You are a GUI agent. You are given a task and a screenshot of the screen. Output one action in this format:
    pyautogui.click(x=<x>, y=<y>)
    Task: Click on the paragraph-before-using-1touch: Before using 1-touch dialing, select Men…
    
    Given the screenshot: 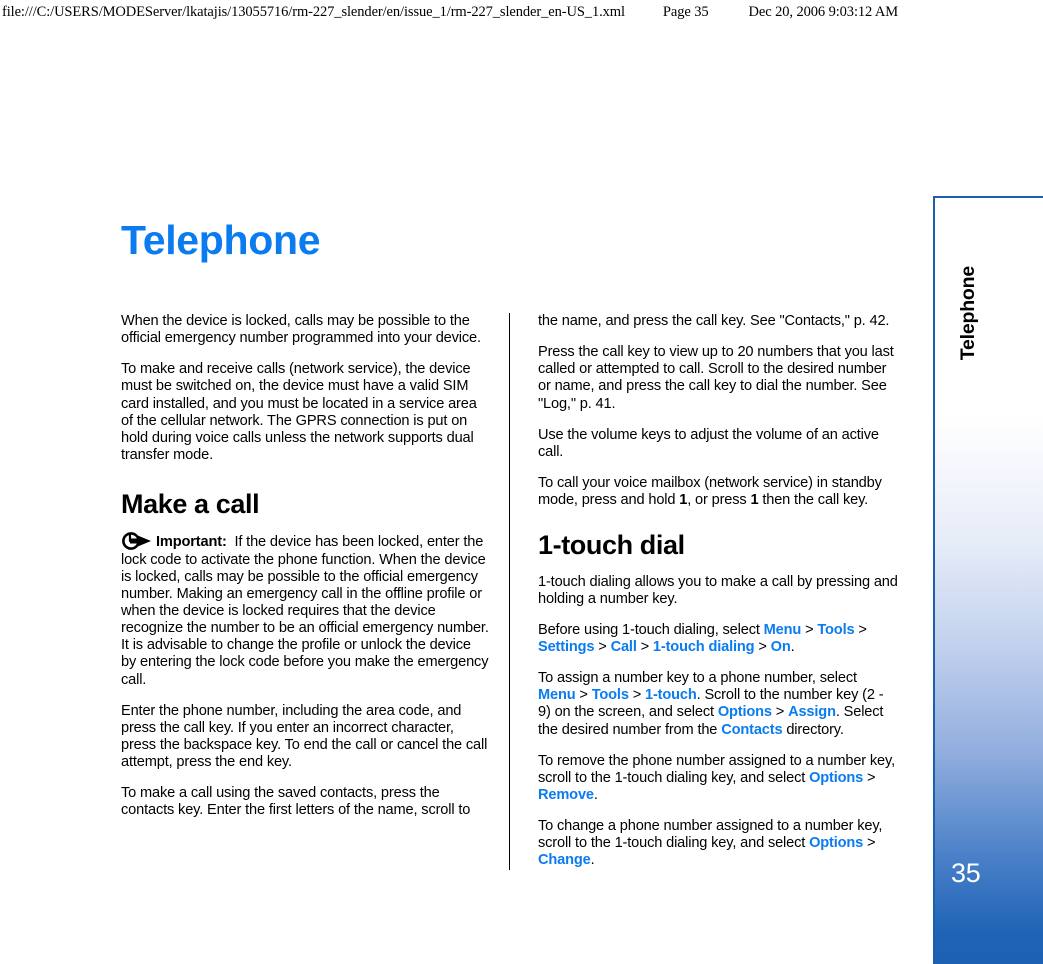 What is the action you would take?
    pyautogui.click(x=718, y=639)
    